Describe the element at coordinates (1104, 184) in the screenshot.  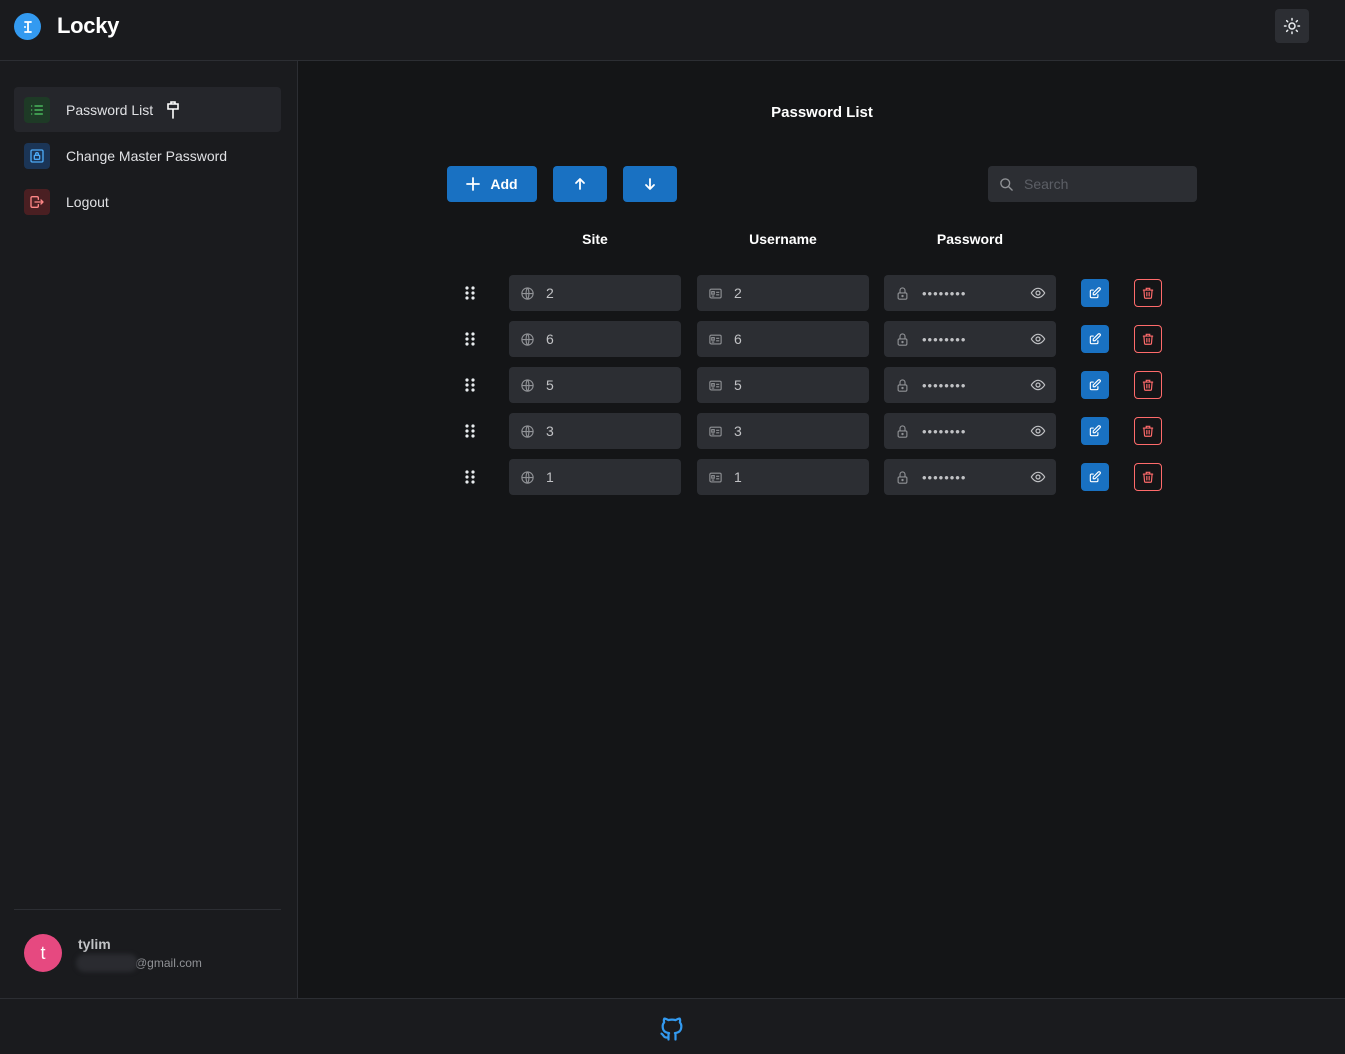
I see `search-input` at that location.